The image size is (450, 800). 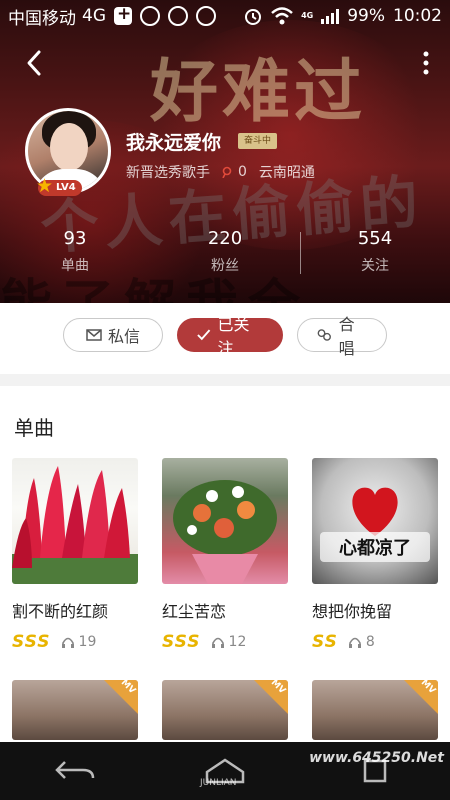 I want to click on message-label: 私信, so click(x=123, y=336).